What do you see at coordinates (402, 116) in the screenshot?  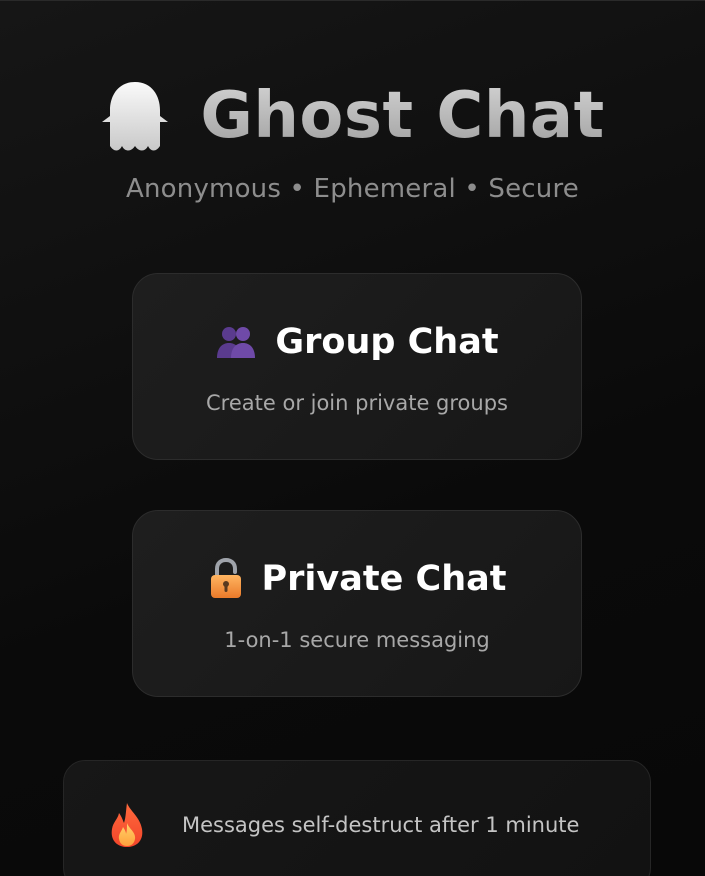 I see `app-title: Ghost Chat` at bounding box center [402, 116].